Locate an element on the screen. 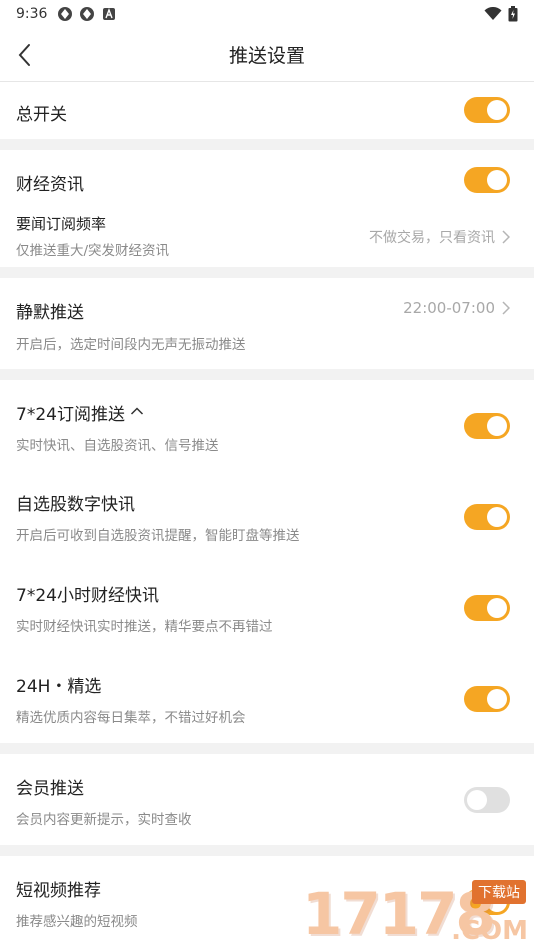  member-push-row: 会员推送 会员内容更新提示，实时查收 is located at coordinates (267, 799).